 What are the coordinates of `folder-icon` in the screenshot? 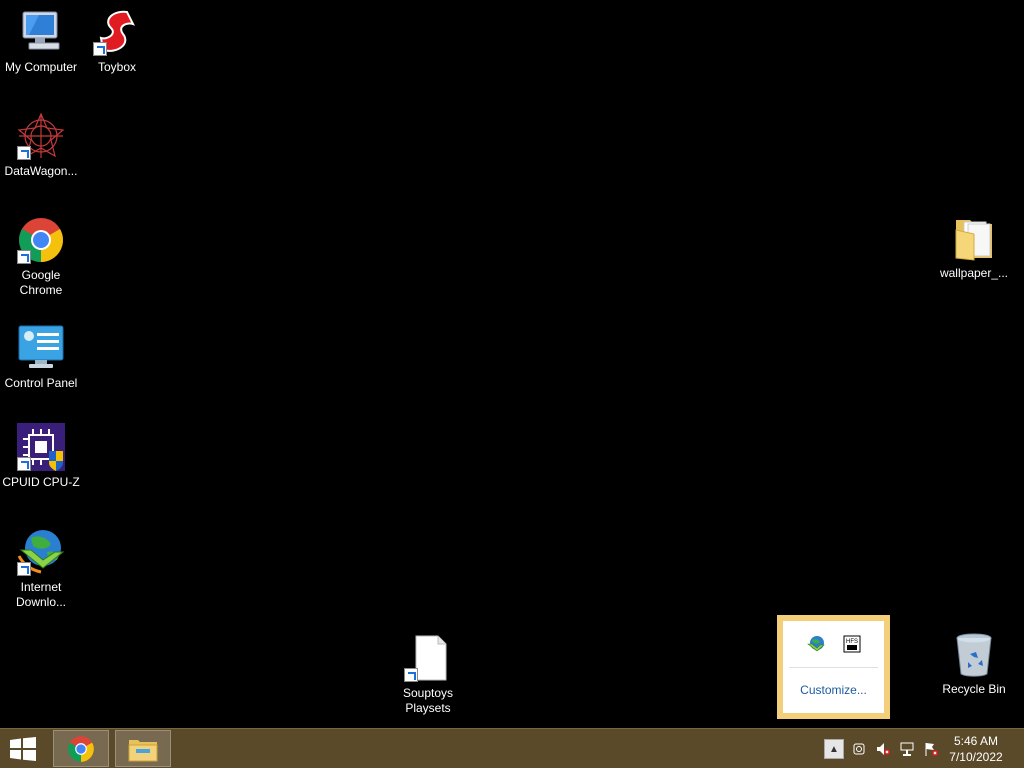 It's located at (974, 238).